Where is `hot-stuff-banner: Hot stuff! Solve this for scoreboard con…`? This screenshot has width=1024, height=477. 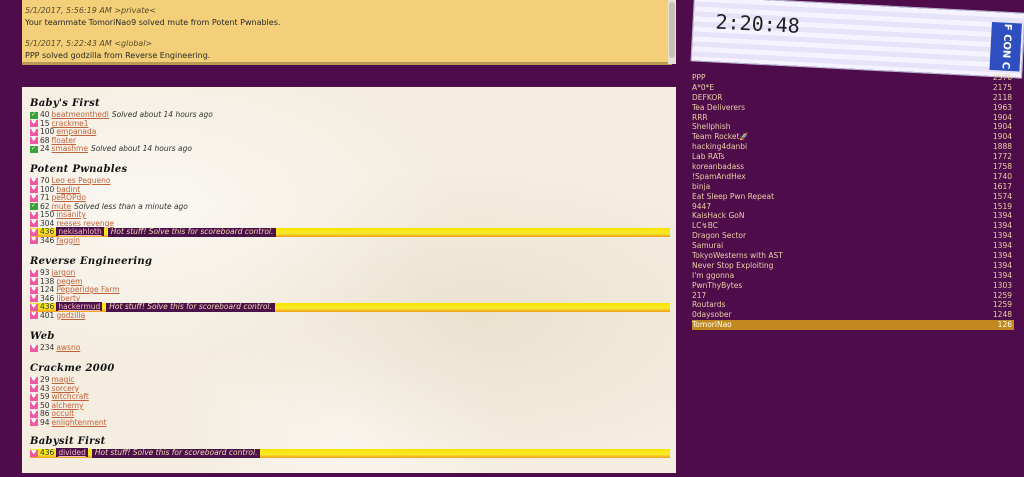
hot-stuff-banner: Hot stuff! Solve this for scoreboard con… is located at coordinates (192, 232).